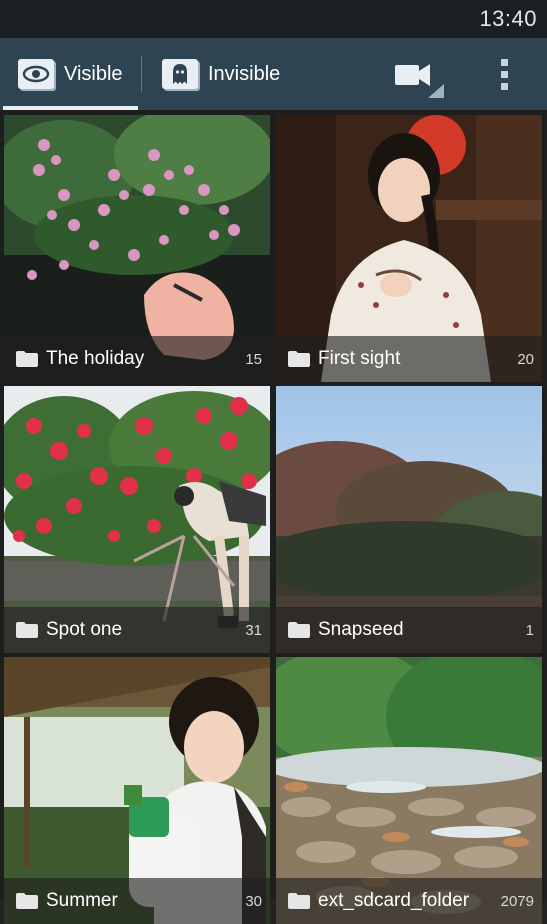 The image size is (547, 924). I want to click on status-time: 13:40, so click(508, 18).